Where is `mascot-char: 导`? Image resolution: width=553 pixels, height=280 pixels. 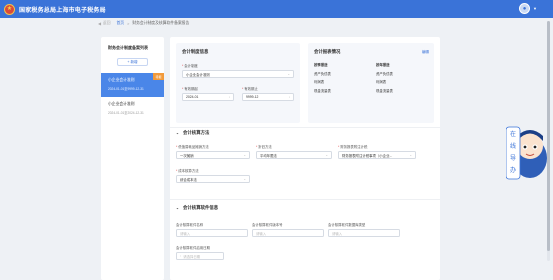 mascot-char: 导 is located at coordinates (513, 158).